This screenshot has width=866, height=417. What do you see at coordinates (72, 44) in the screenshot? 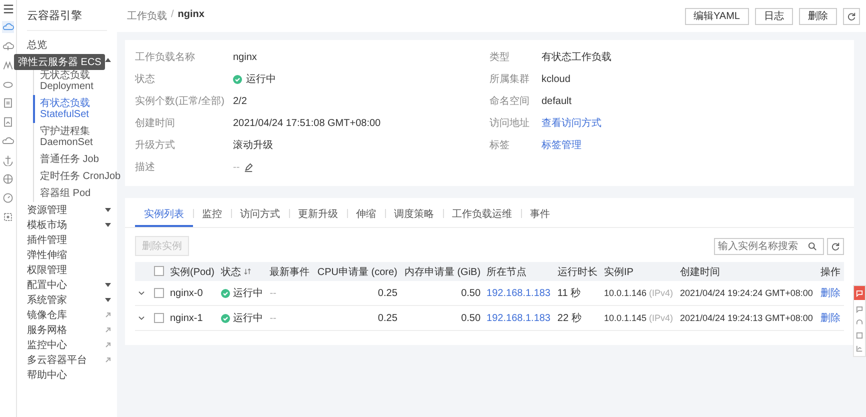
I see `sidebar-item: 总览` at bounding box center [72, 44].